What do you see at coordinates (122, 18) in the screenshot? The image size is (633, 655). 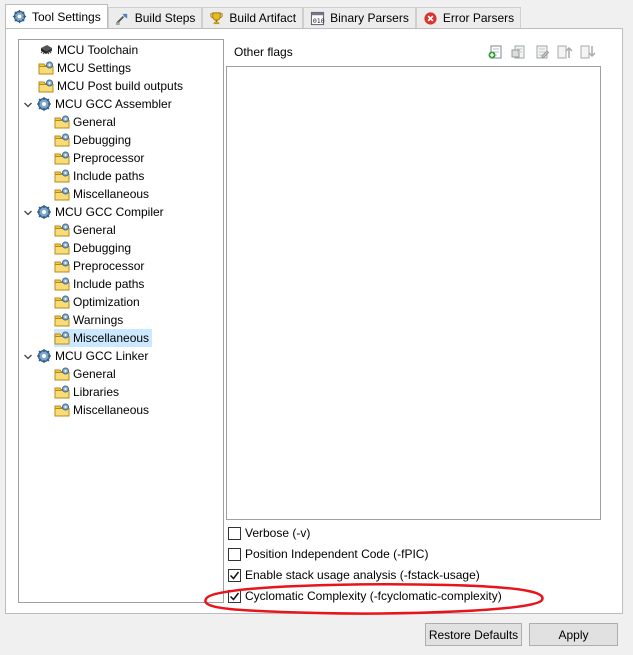 I see `build-steps-icon` at bounding box center [122, 18].